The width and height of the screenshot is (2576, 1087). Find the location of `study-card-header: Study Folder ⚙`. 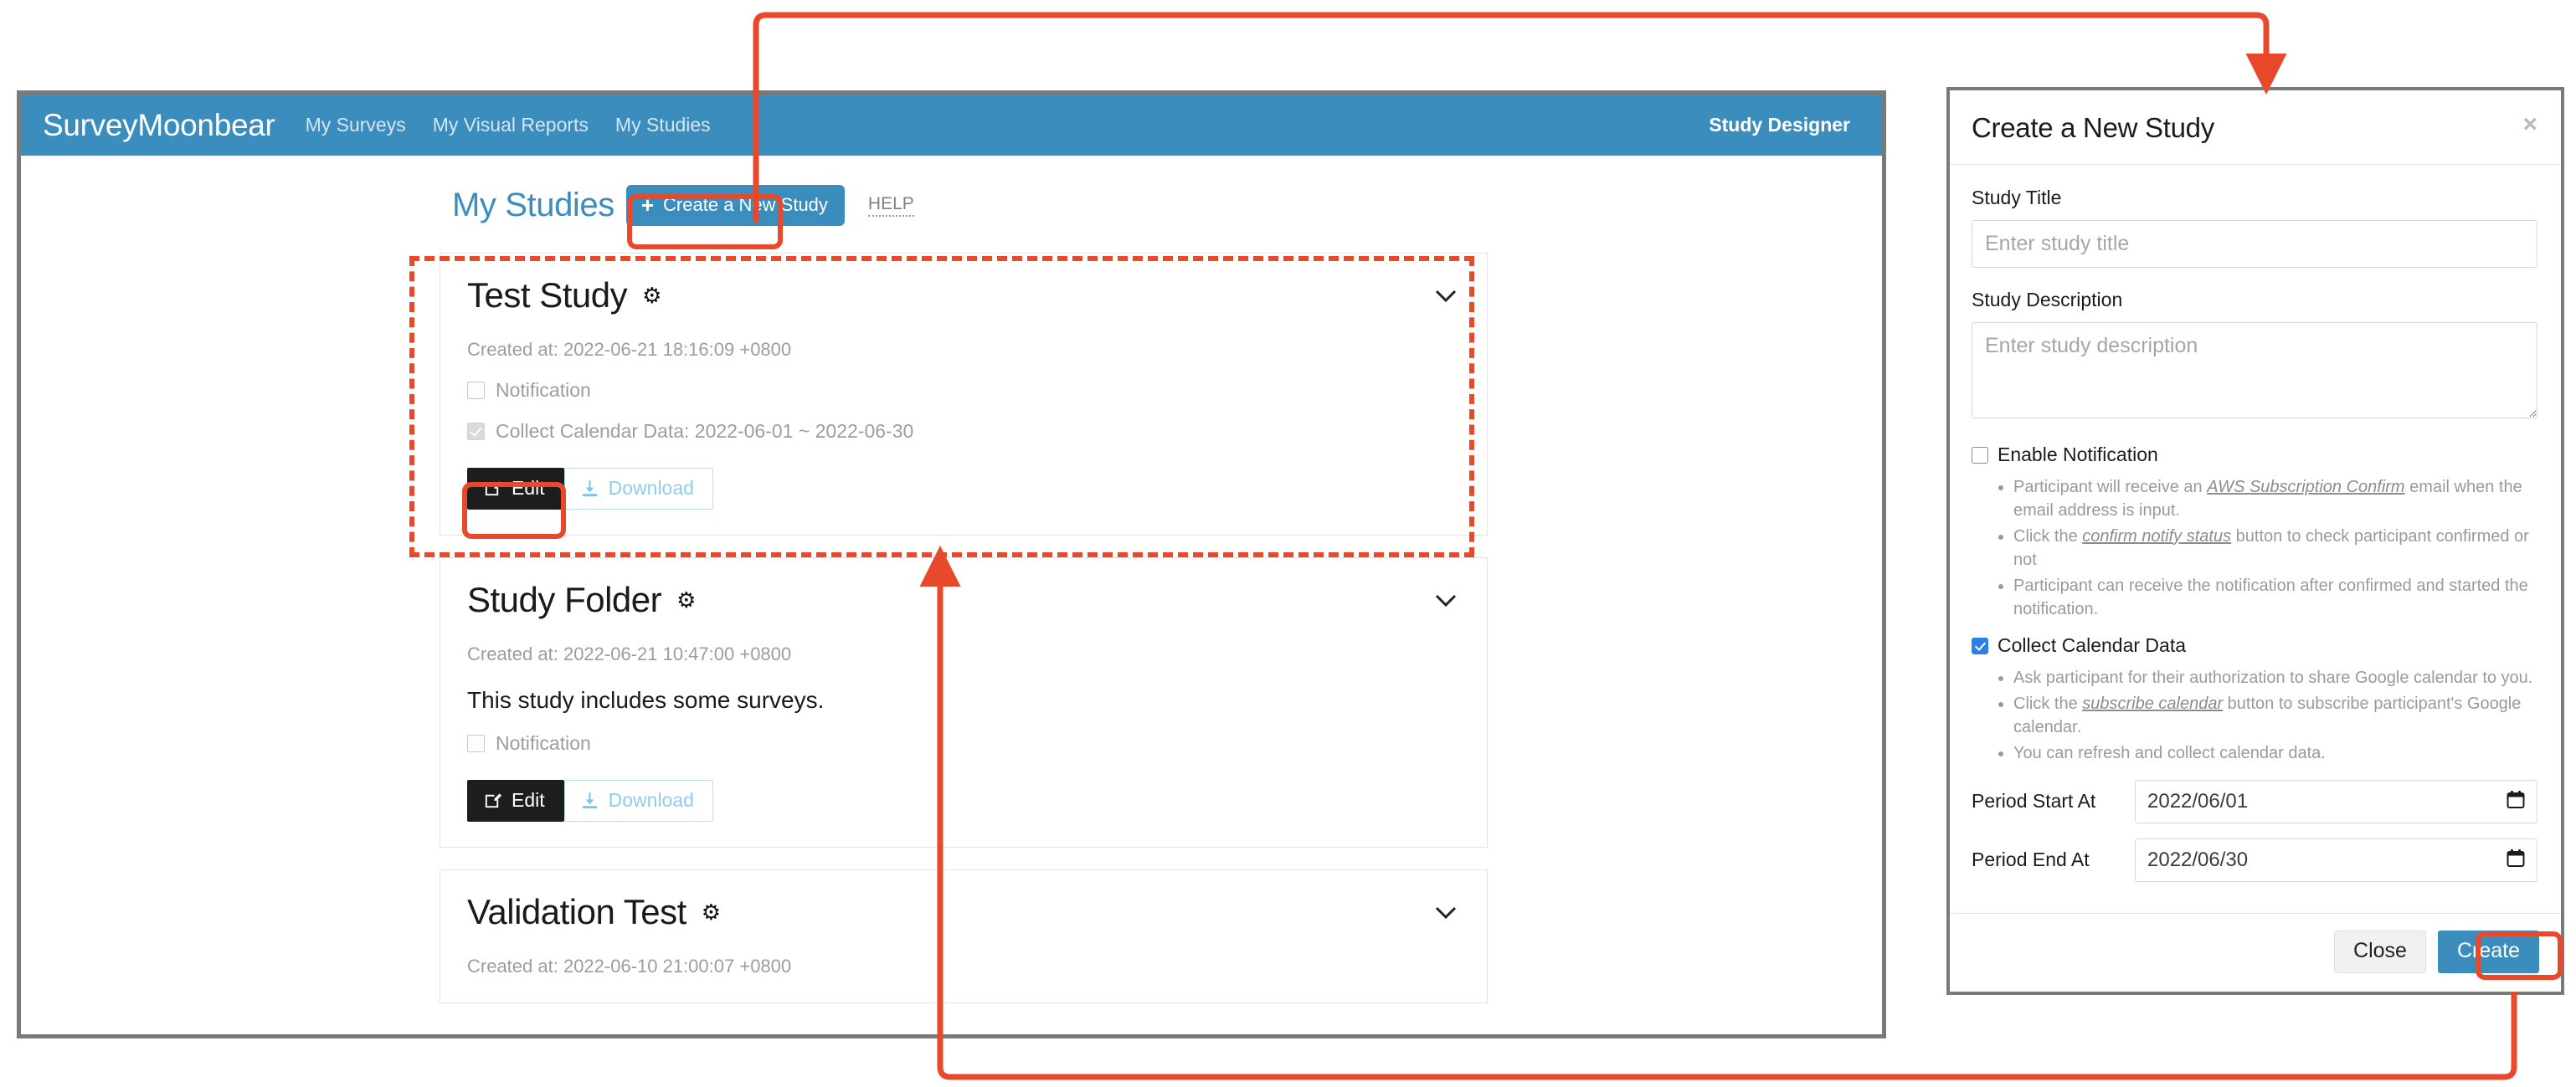

study-card-header: Study Folder ⚙ is located at coordinates (964, 600).